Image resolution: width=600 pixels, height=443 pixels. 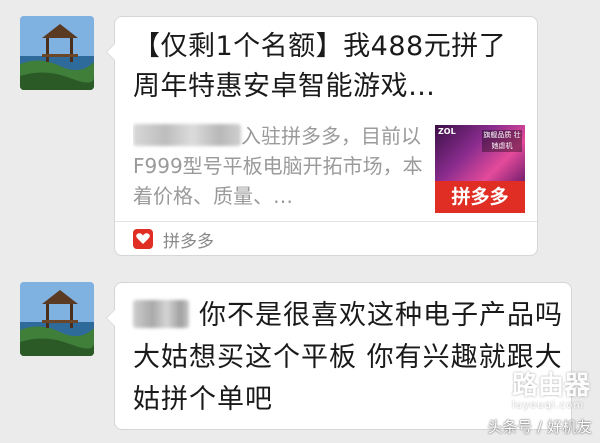 I want to click on card-thumbnail: ZOL 旗舰品质 壮她虐机 拼多多, so click(x=480, y=169).